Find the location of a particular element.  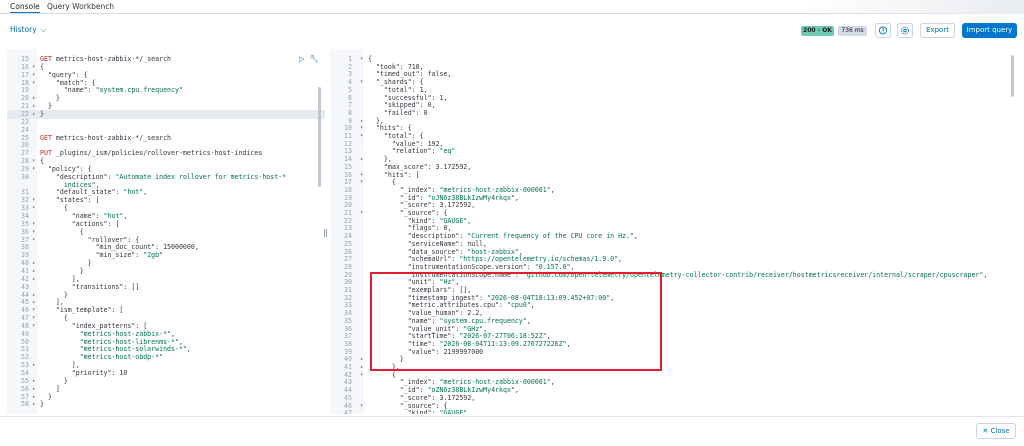

code-line: 47 "kind": "GAUGE", is located at coordinates (673, 411).